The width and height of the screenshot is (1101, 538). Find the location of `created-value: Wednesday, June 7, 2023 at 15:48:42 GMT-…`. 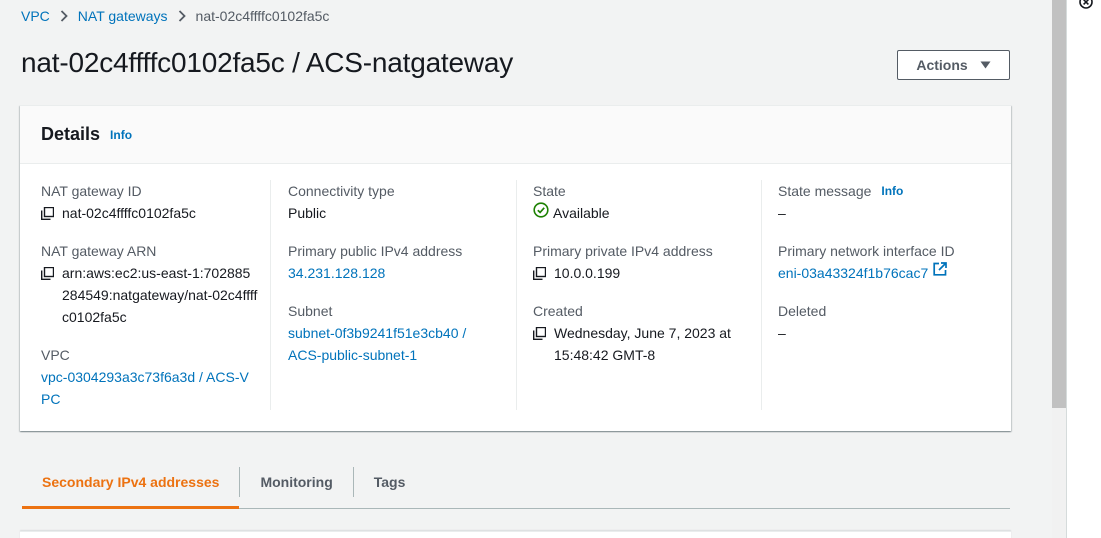

created-value: Wednesday, June 7, 2023 at 15:48:42 GMT-… is located at coordinates (642, 344).